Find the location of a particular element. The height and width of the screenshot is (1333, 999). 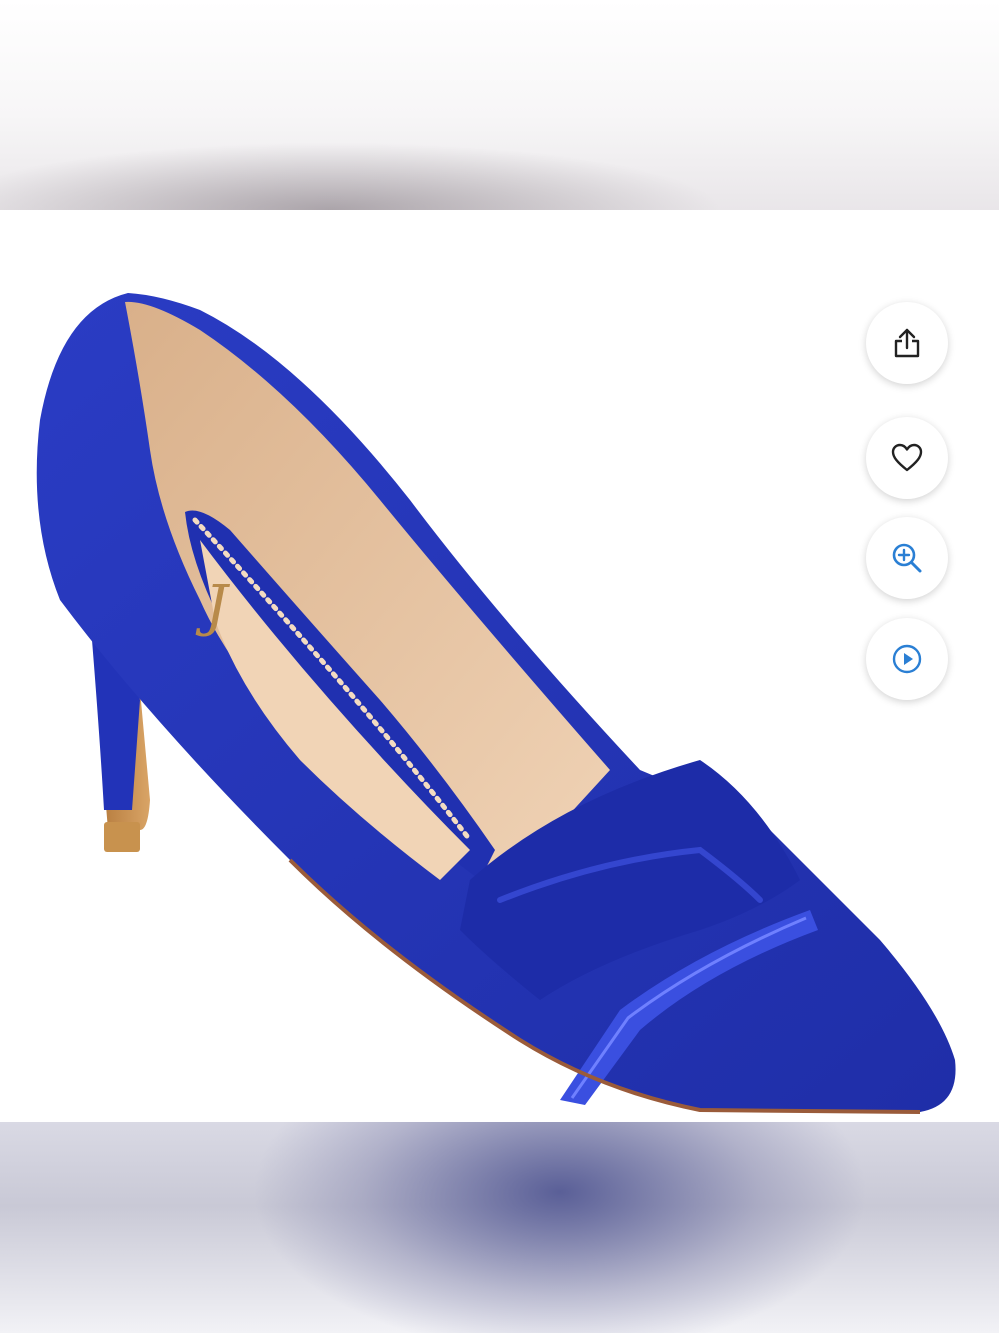

share-button is located at coordinates (907, 343).